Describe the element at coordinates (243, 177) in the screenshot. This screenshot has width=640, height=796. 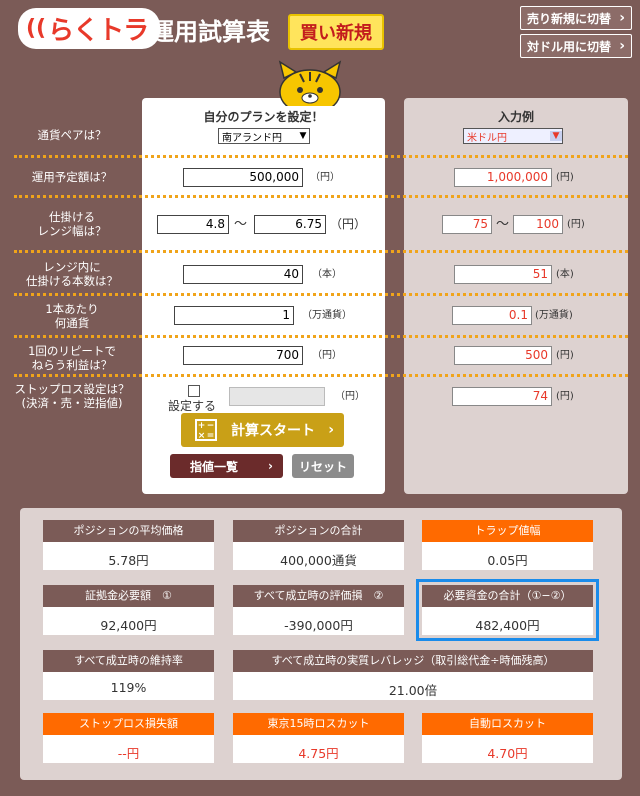
I see `capital-input: 500,000` at that location.